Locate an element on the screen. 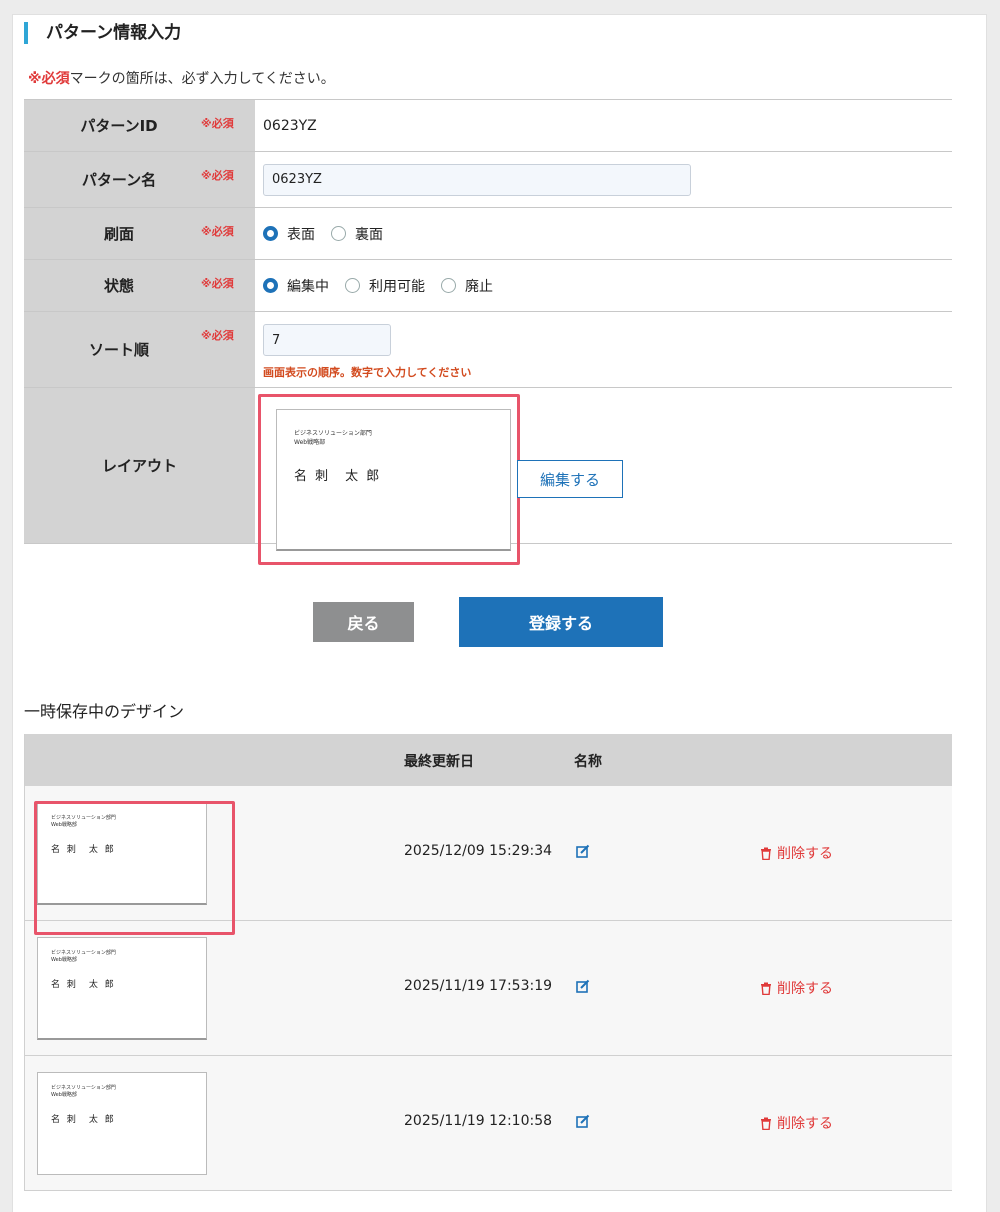  print-side-label: 刷面 is located at coordinates (118, 234).